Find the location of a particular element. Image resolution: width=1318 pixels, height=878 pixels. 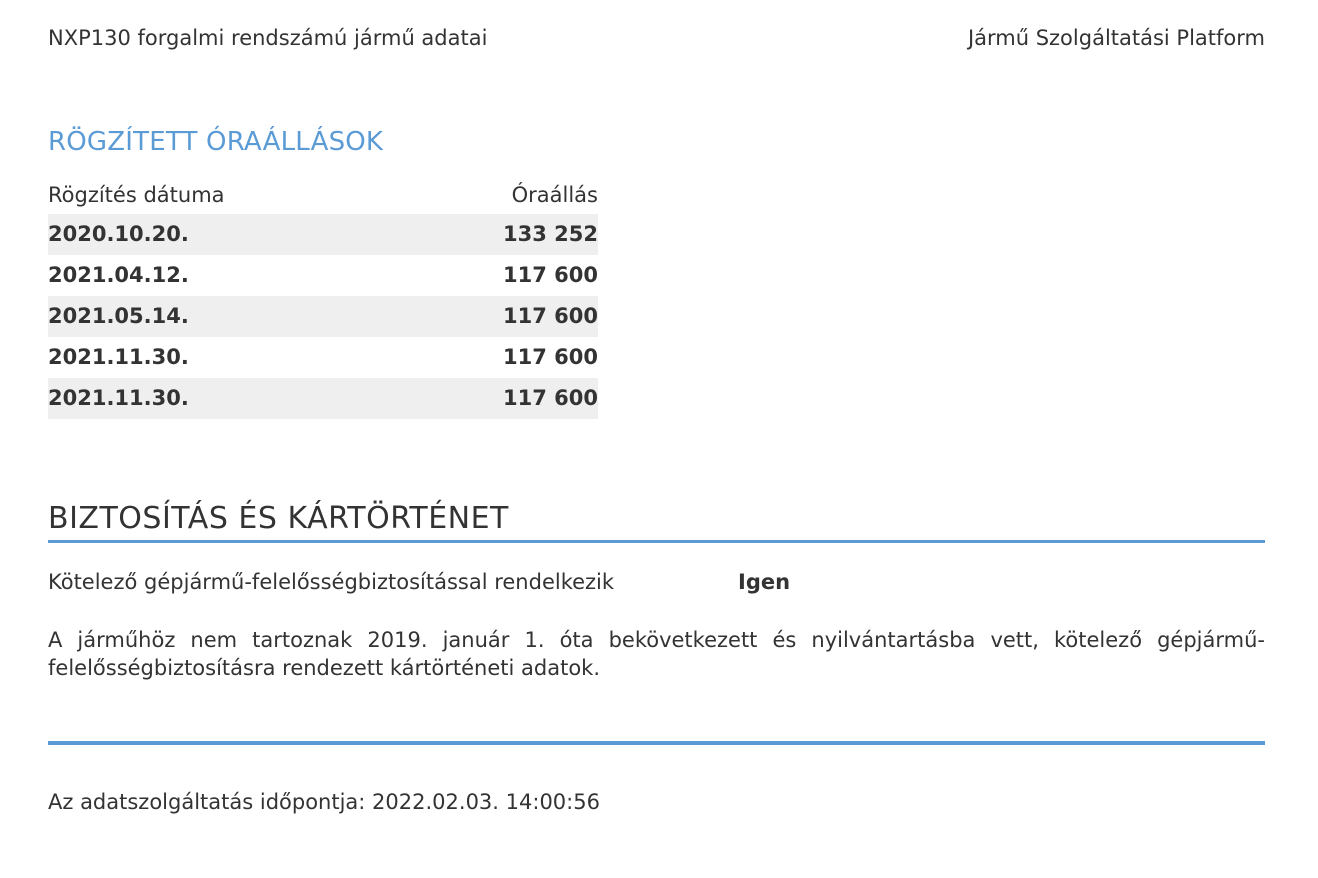

odometer-table-header: Rögzítés dátuma Óraállás is located at coordinates (323, 195).